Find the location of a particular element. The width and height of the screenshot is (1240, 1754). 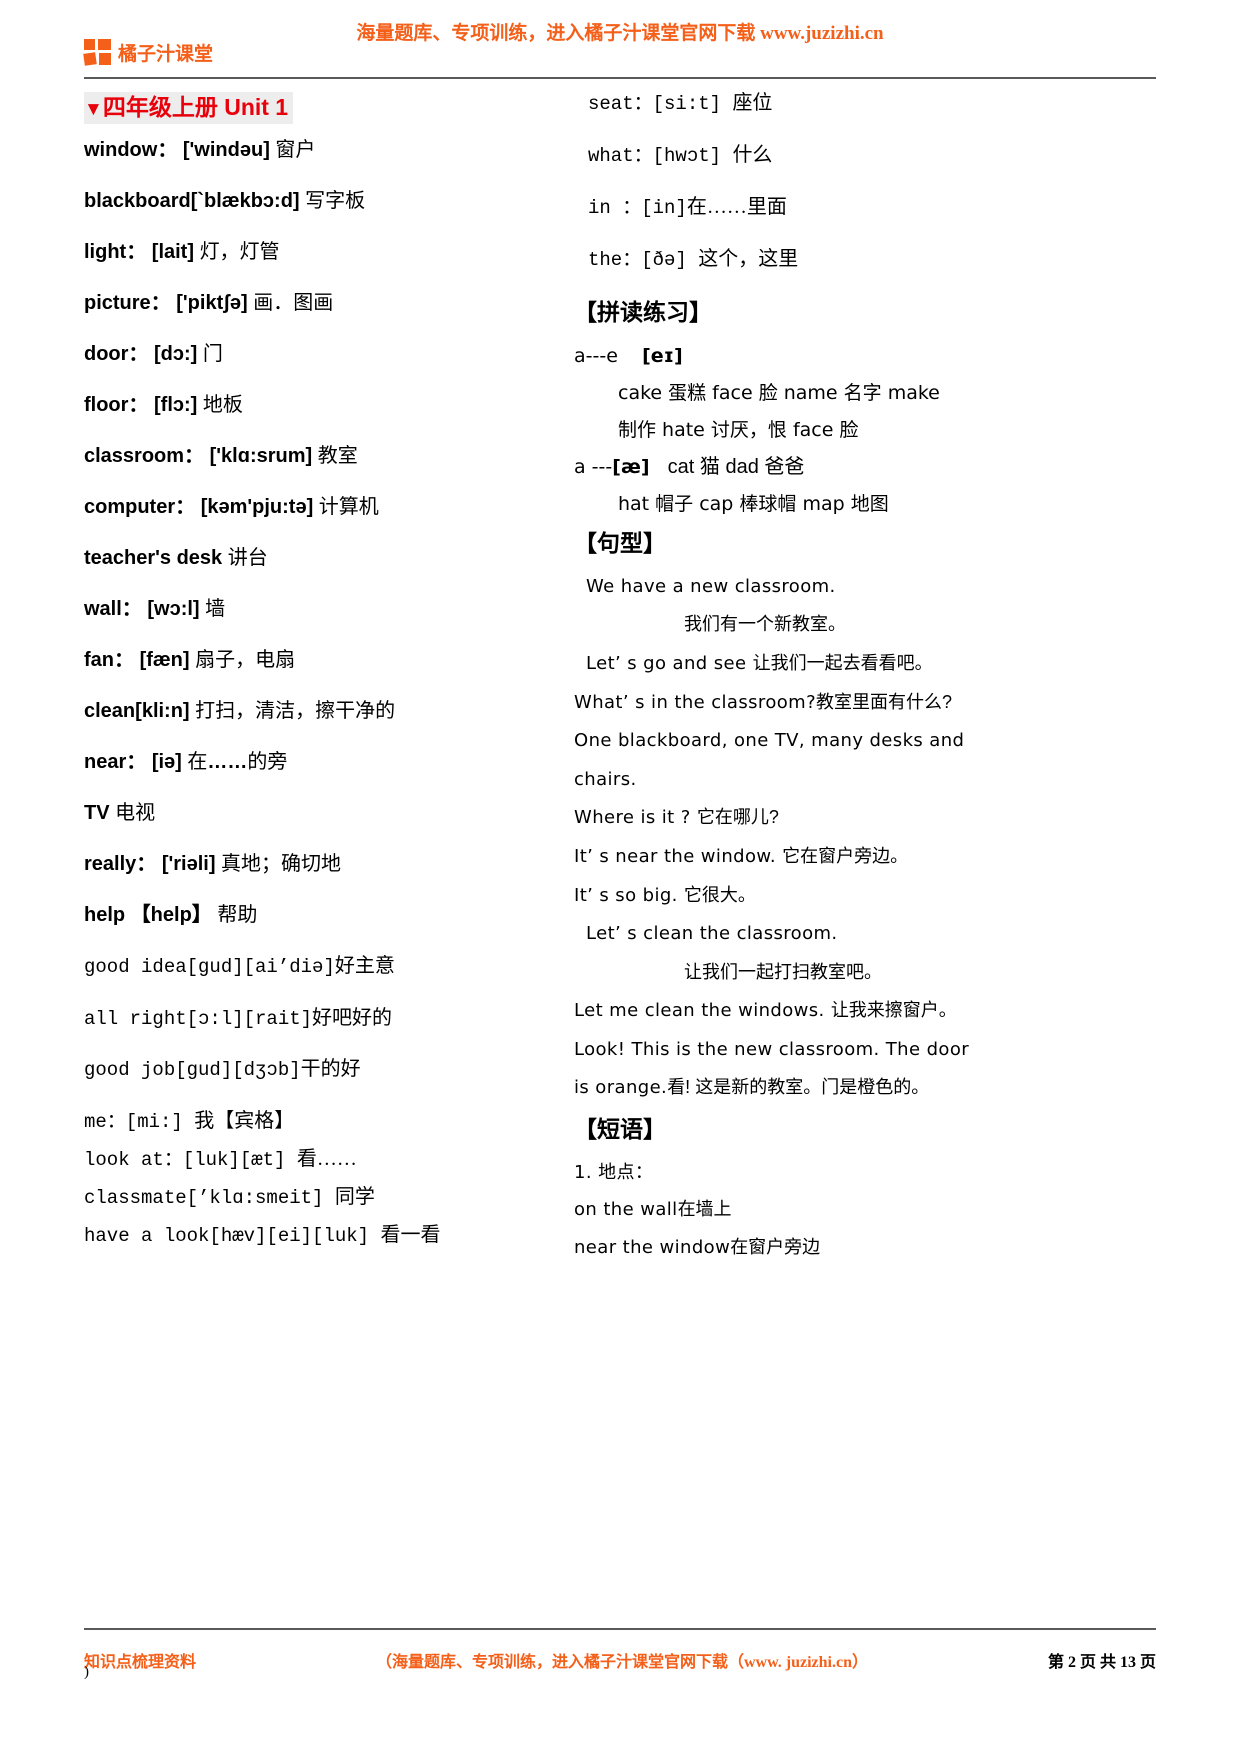

phrase-translation: 同学 is located at coordinates (354, 1196).